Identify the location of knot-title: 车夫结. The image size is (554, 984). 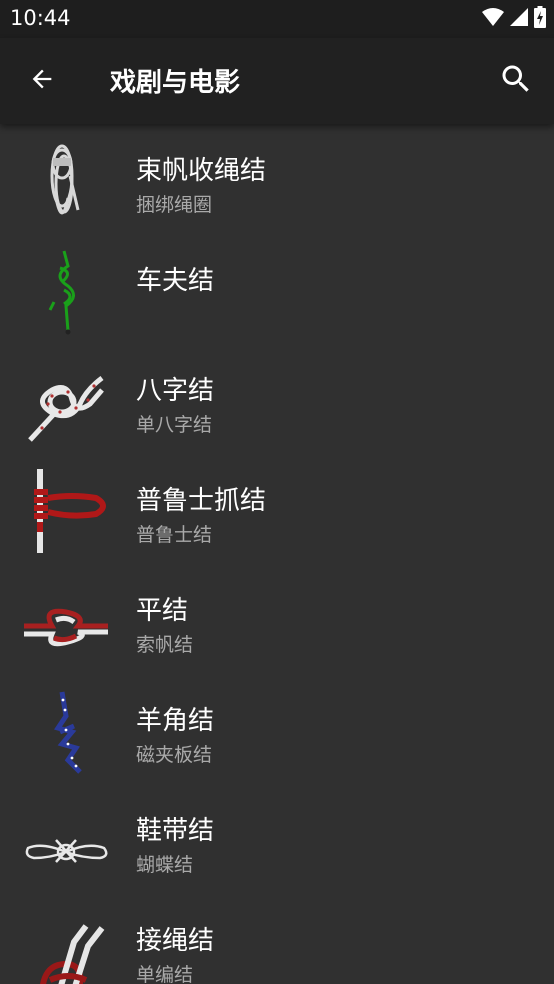
(175, 281).